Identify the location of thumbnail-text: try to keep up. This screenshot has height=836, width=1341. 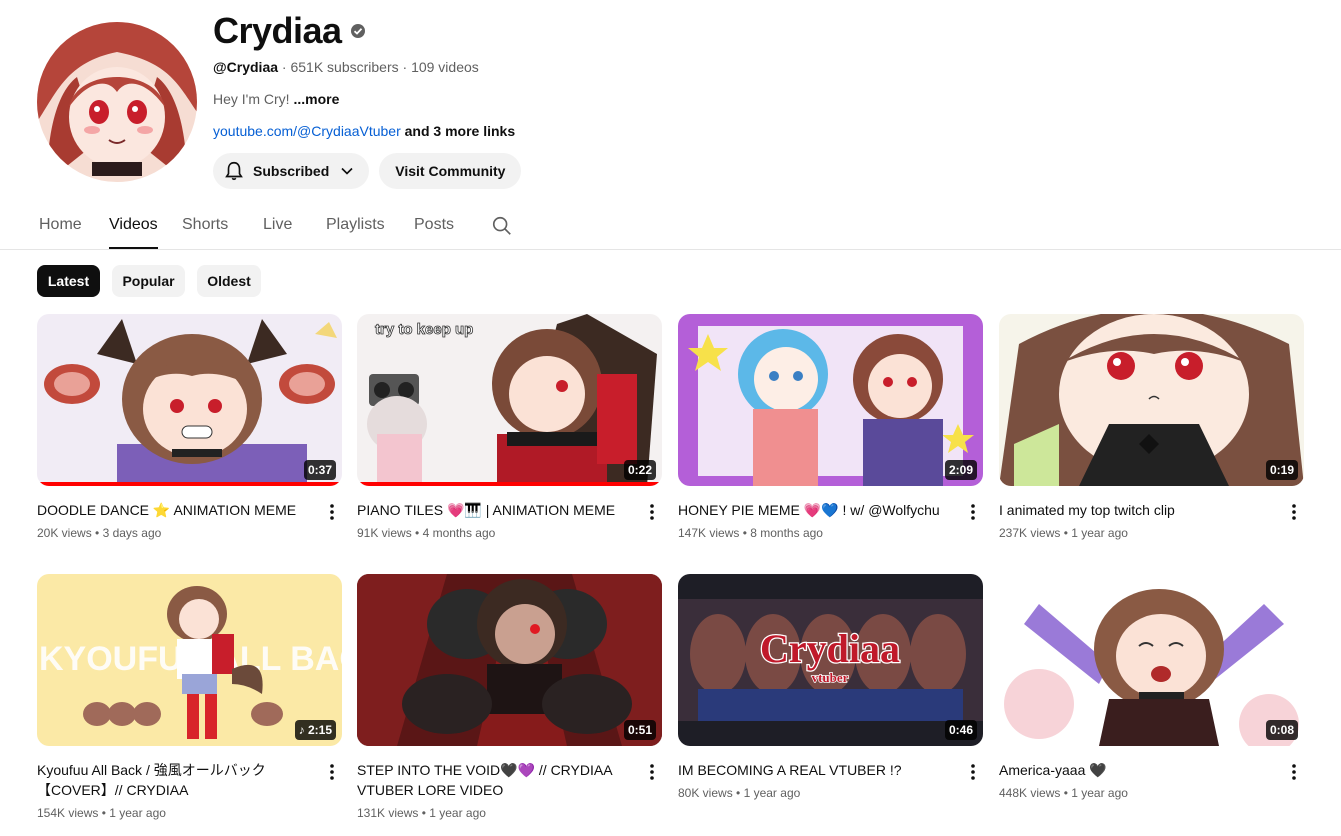
(424, 329).